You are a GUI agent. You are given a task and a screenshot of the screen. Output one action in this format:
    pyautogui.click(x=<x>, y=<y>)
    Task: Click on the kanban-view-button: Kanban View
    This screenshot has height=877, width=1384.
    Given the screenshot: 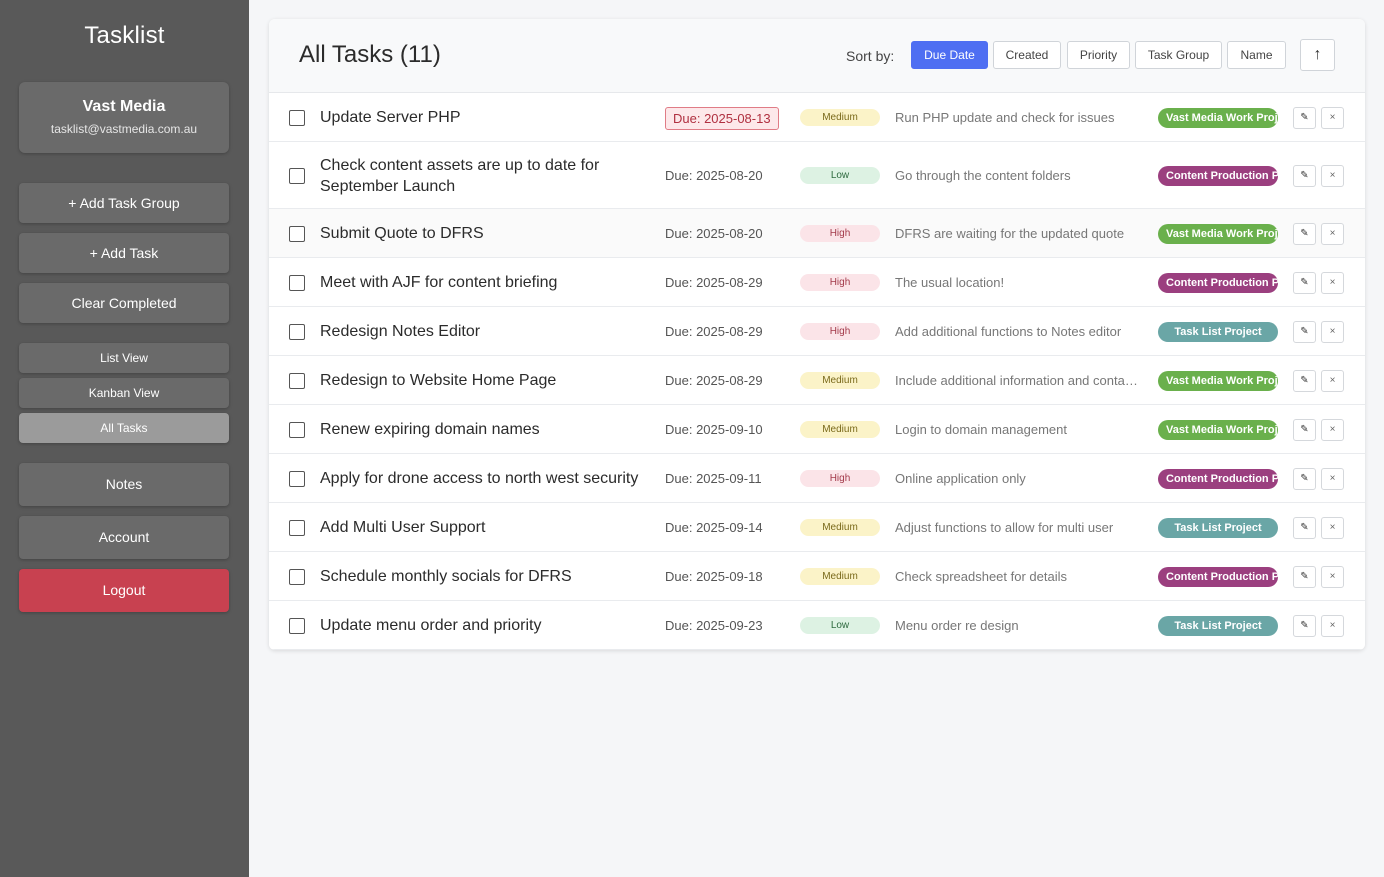 What is the action you would take?
    pyautogui.click(x=124, y=393)
    